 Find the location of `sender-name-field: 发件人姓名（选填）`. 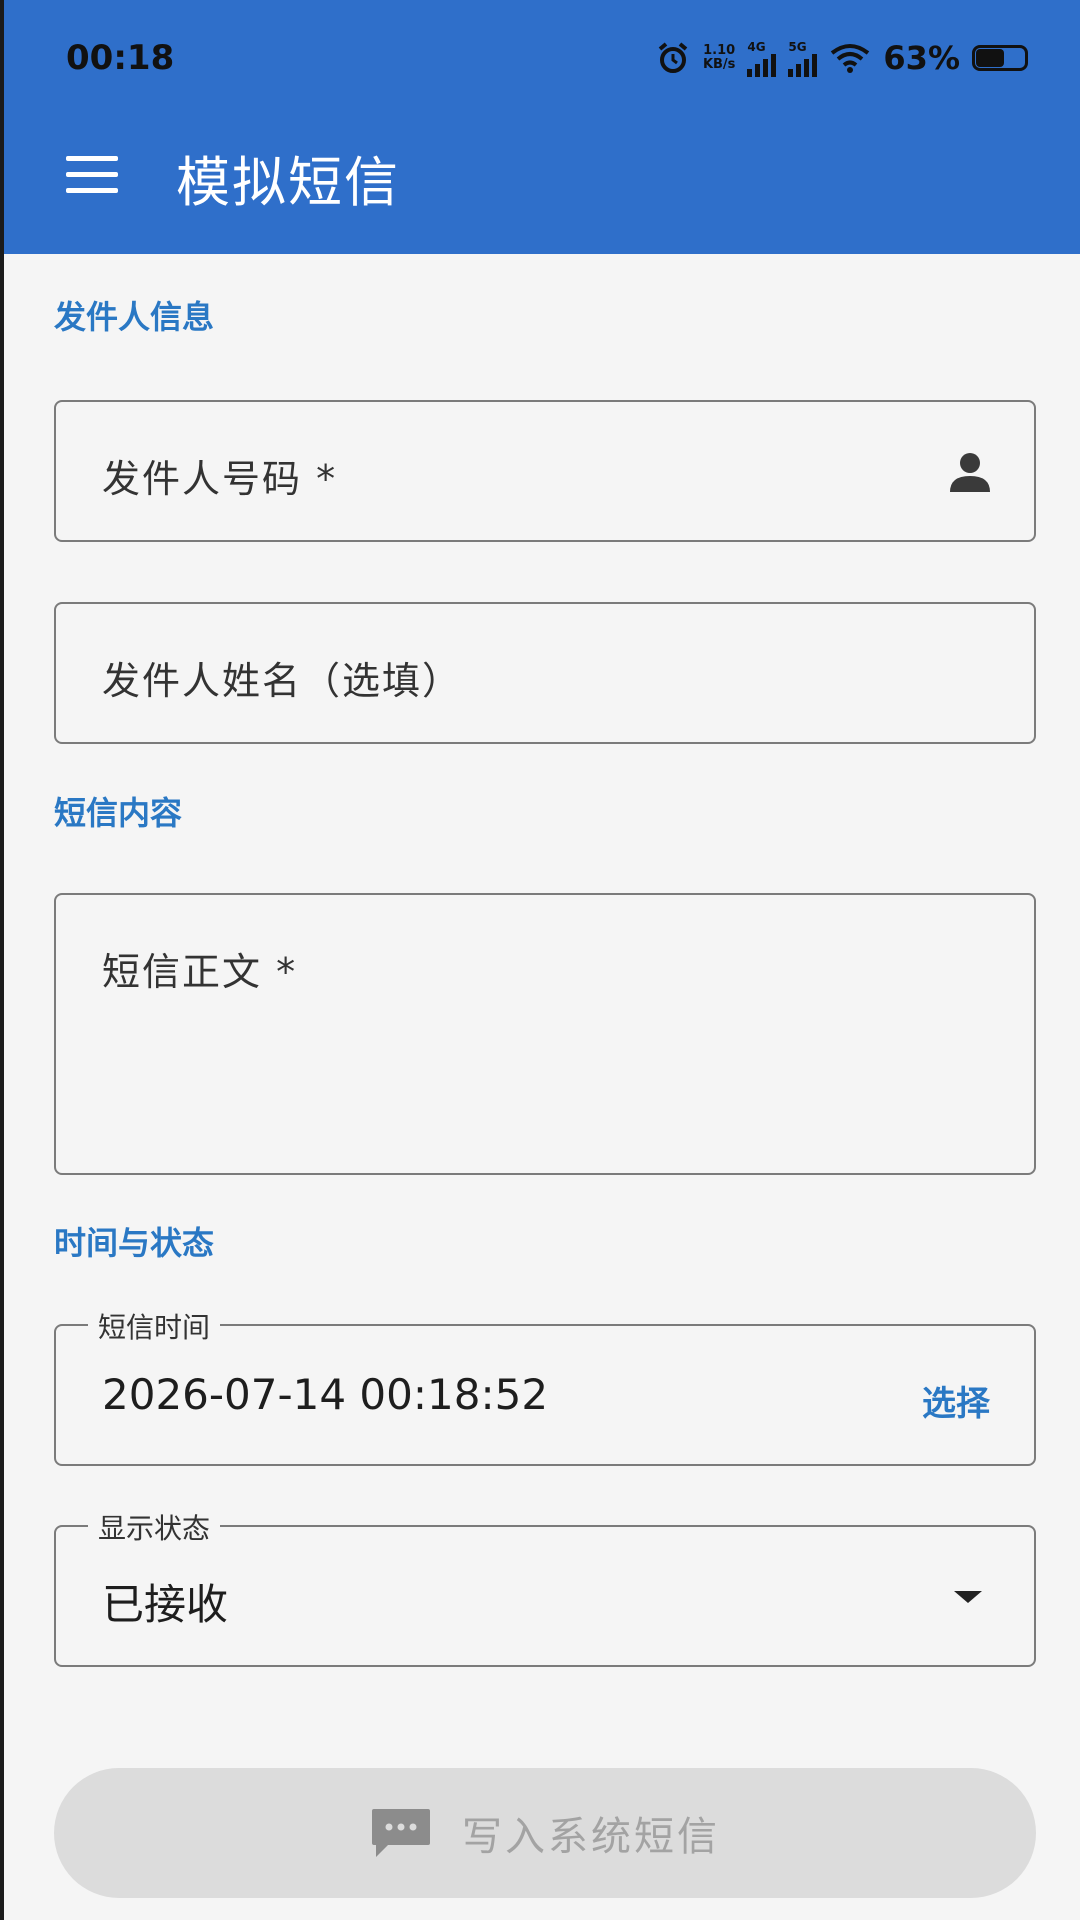

sender-name-field: 发件人姓名（选填） is located at coordinates (545, 673).